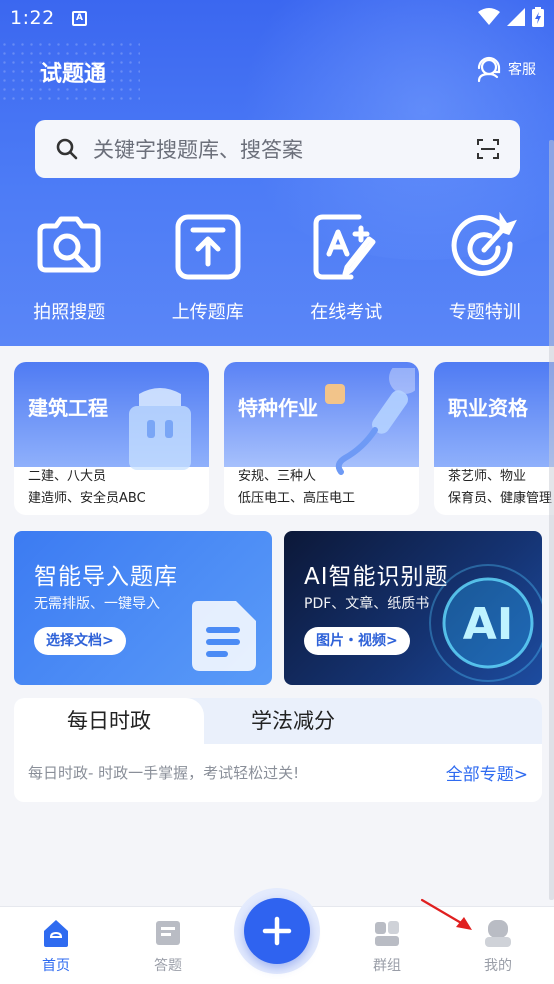 The image size is (554, 984). I want to click on quick-actions: 拍照搜题 上传题库 在线考试 专题特训, so click(277, 268).